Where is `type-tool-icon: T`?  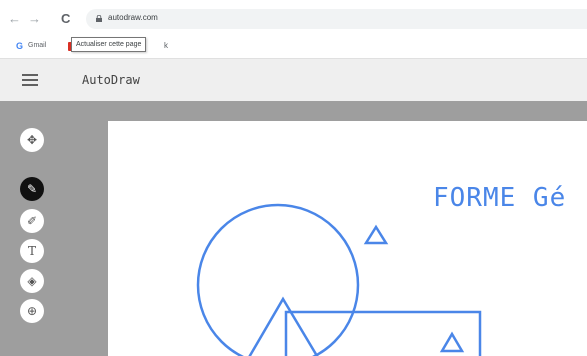
type-tool-icon: T is located at coordinates (32, 251).